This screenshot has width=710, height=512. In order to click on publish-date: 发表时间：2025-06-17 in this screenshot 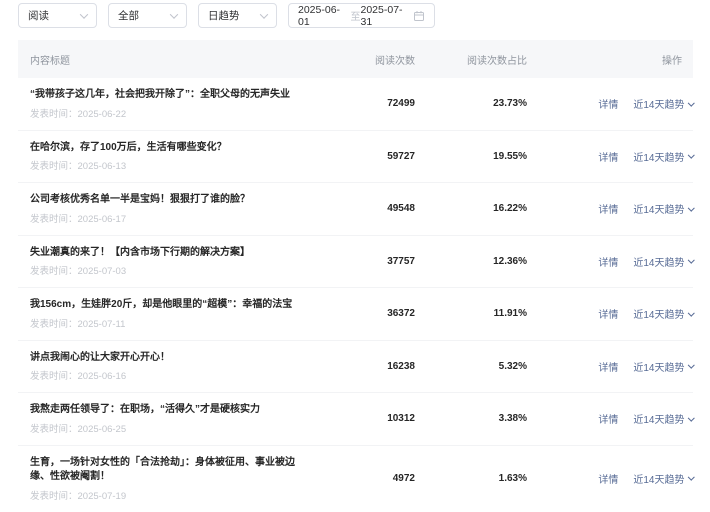, I will do `click(162, 218)`.